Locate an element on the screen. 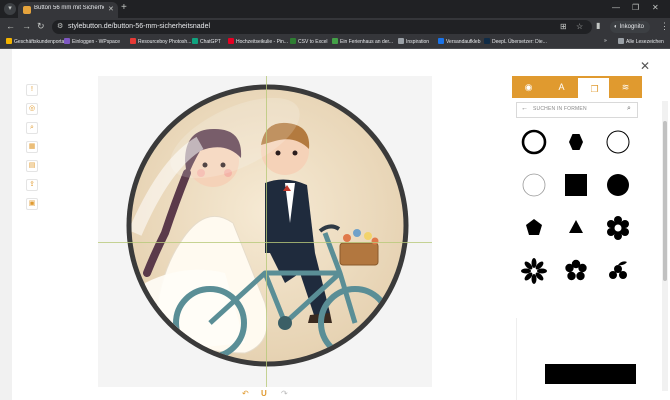  layers-icon: ≋ is located at coordinates (625, 87).